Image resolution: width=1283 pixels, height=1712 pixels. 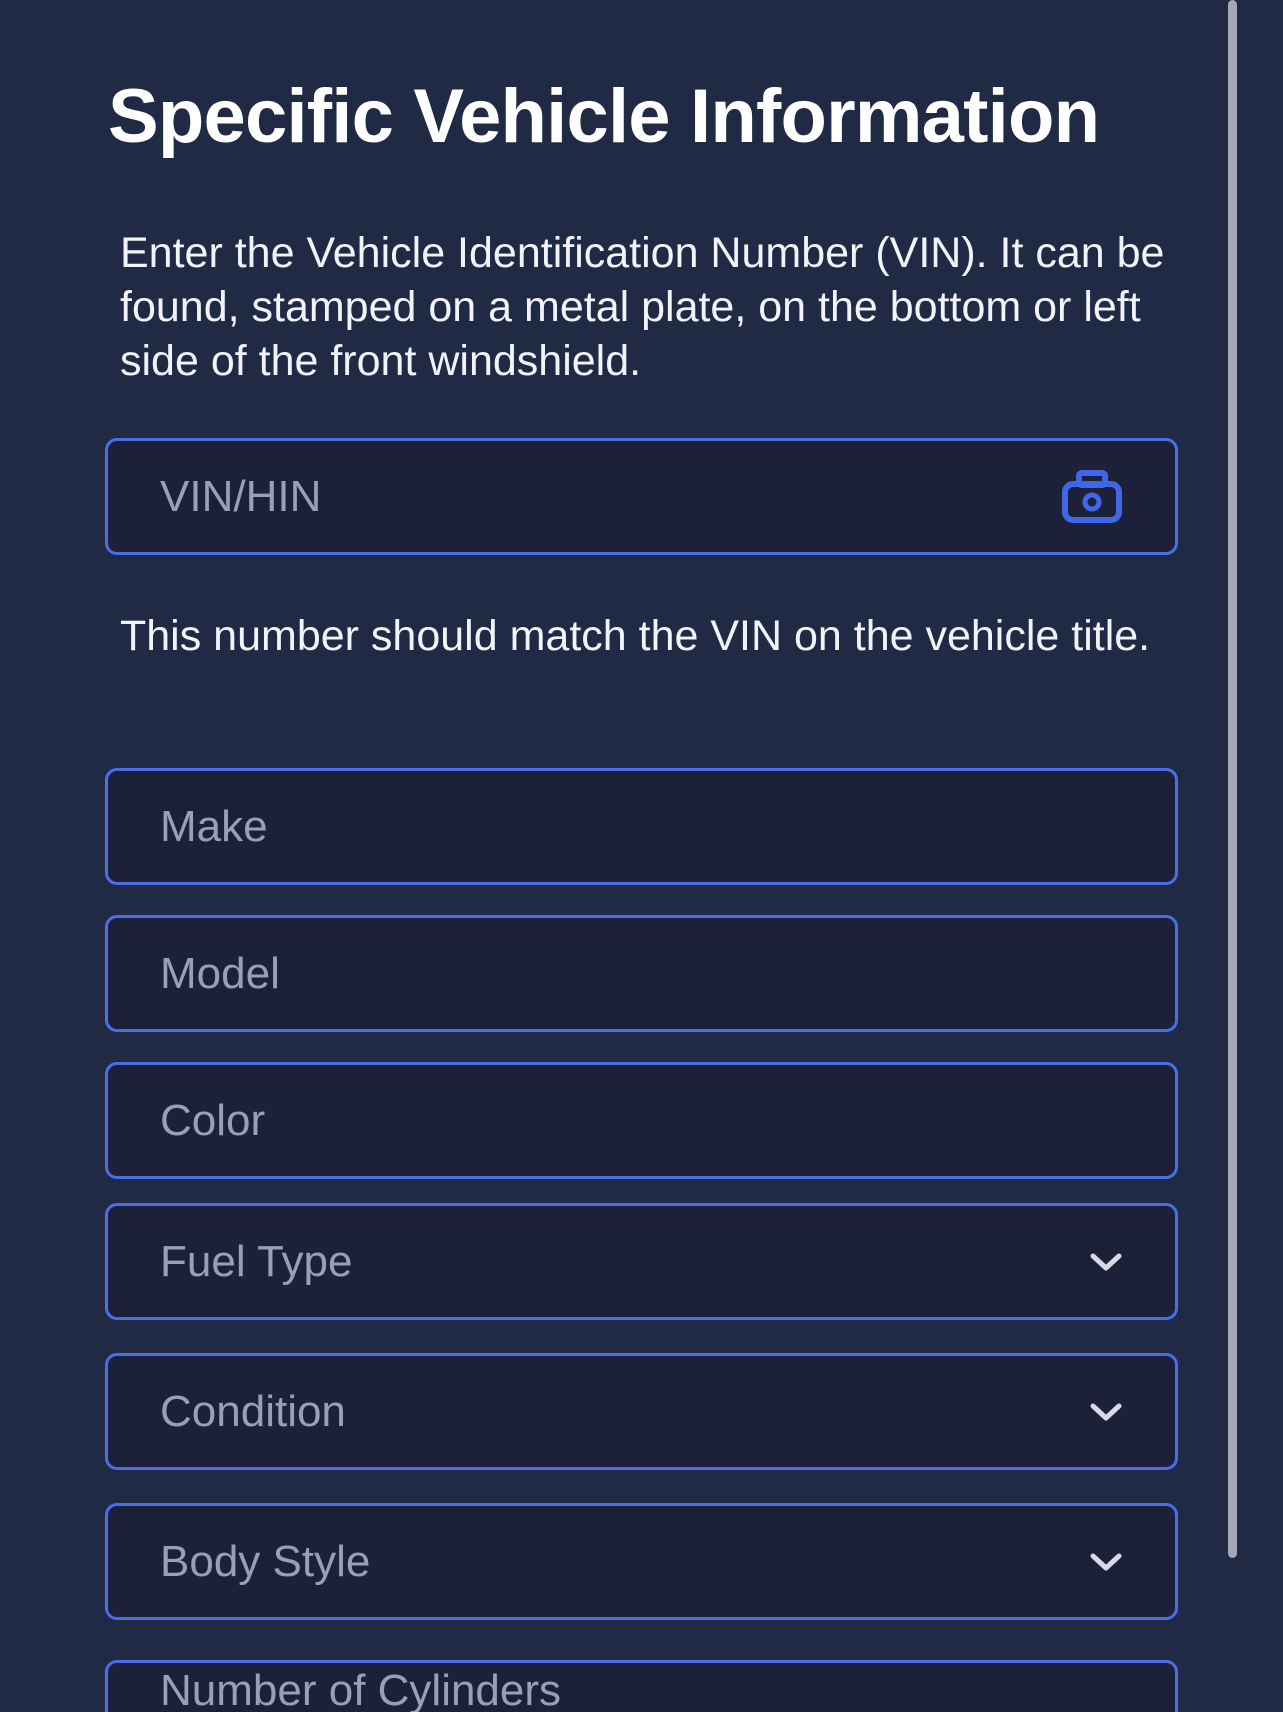 I want to click on page-title: Specific Vehicle Information, so click(x=604, y=116).